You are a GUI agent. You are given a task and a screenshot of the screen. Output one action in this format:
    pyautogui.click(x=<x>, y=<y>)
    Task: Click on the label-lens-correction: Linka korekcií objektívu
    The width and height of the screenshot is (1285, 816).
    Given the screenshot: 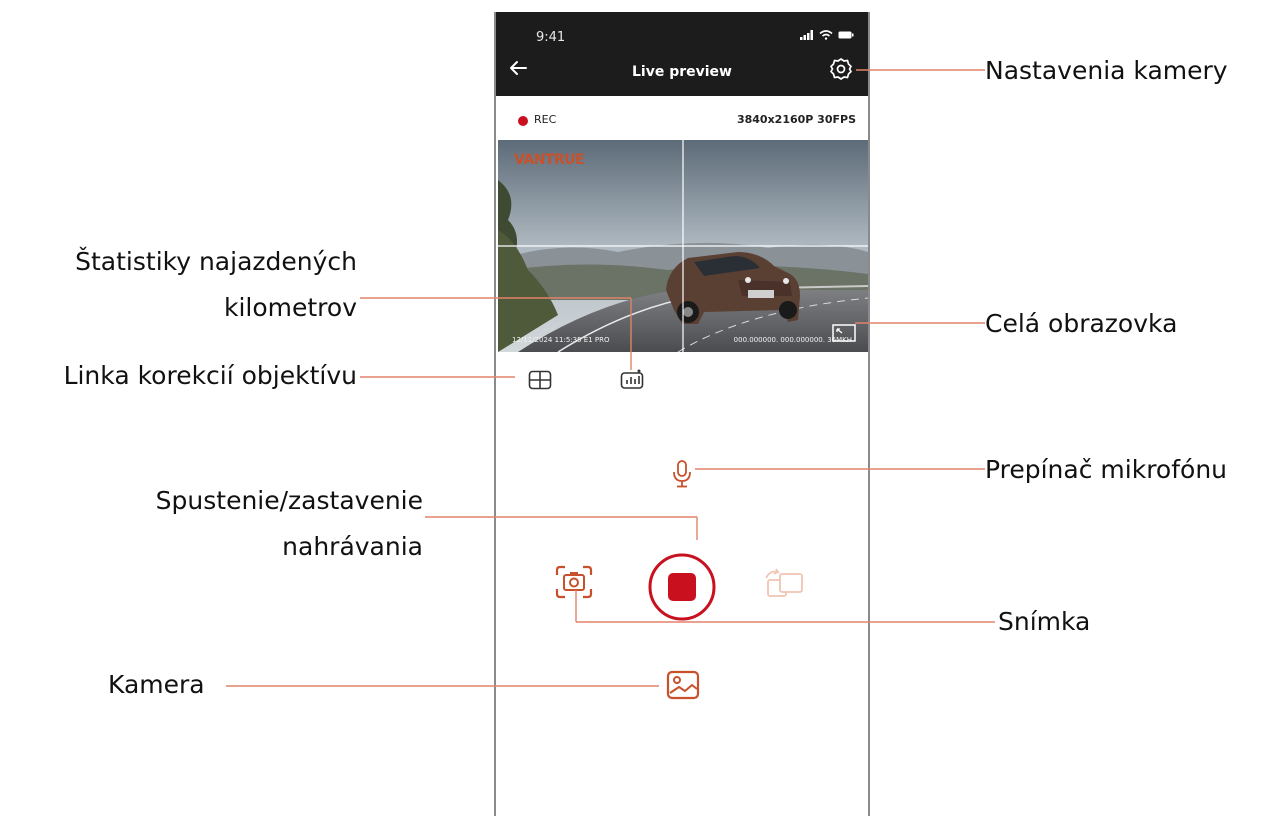 What is the action you would take?
    pyautogui.click(x=210, y=375)
    